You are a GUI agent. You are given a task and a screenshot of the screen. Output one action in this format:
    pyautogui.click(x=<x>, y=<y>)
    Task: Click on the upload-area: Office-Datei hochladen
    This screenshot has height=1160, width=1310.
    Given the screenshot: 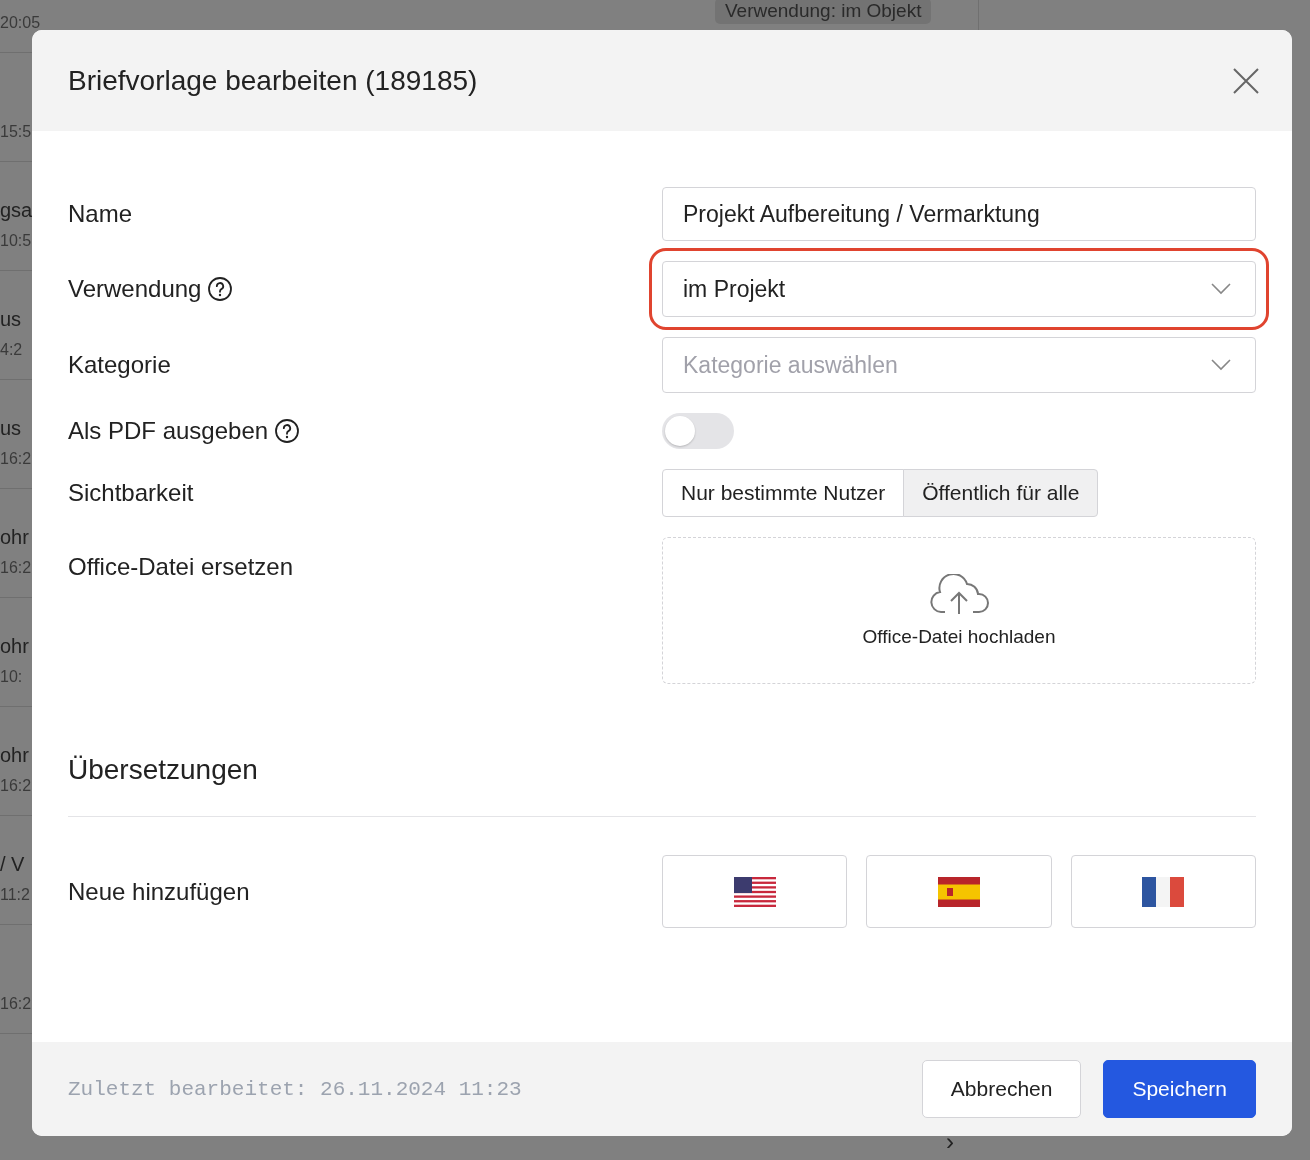 What is the action you would take?
    pyautogui.click(x=959, y=610)
    